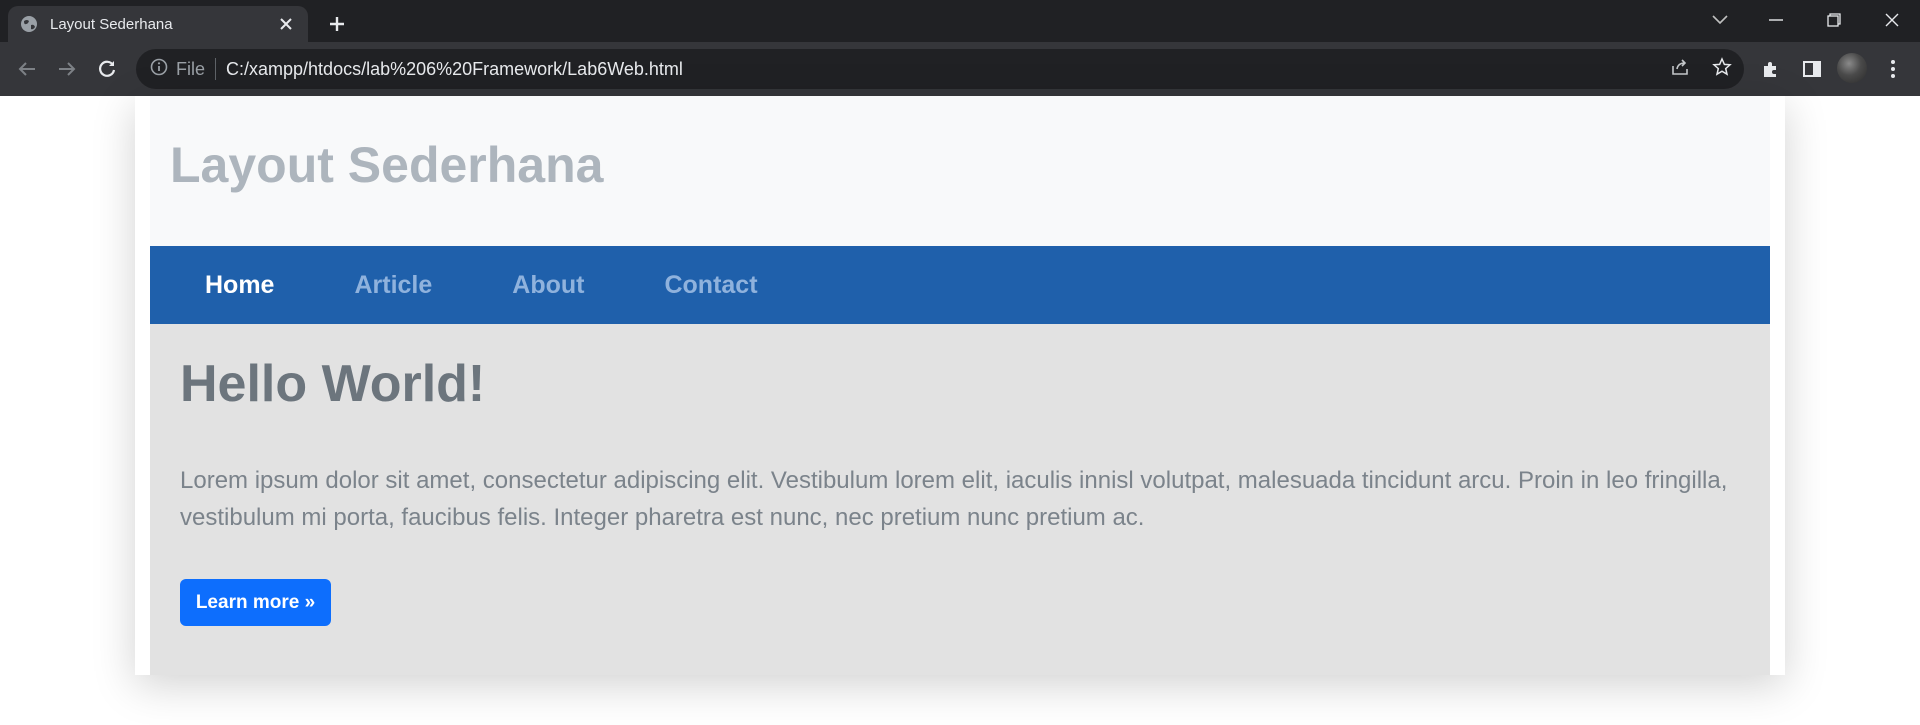 This screenshot has height=725, width=1920. I want to click on window-close-icon, so click(1892, 20).